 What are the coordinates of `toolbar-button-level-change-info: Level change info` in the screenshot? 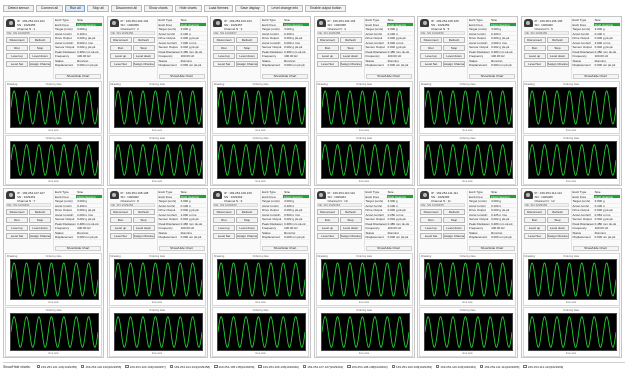 It's located at (285, 8).